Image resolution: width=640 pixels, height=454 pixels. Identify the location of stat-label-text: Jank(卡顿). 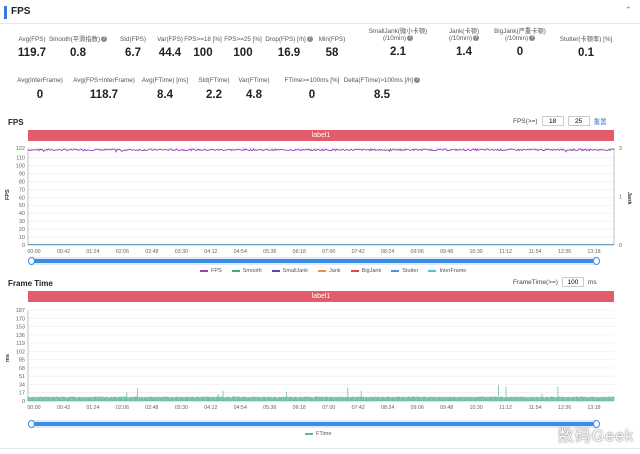
(464, 31).